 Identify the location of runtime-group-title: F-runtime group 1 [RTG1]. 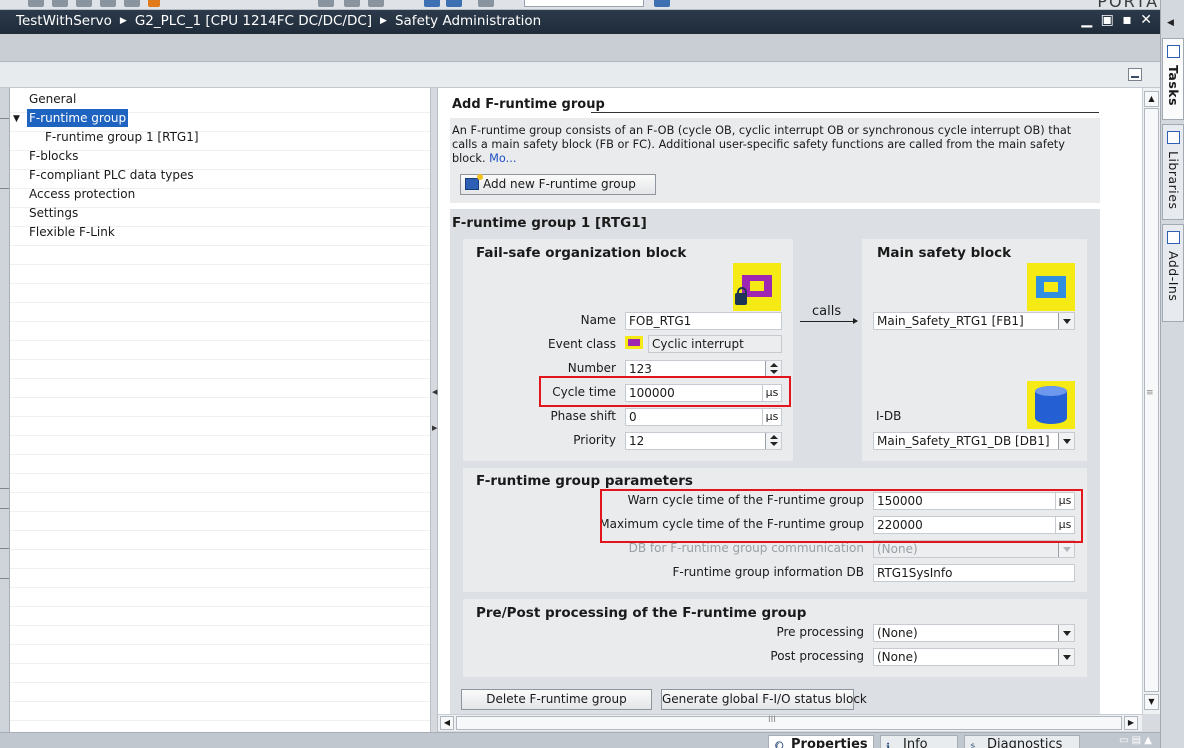
(549, 223).